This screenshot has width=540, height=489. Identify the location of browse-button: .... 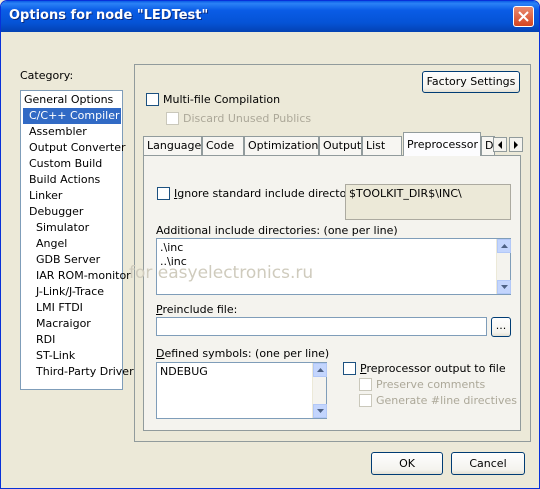
(501, 327).